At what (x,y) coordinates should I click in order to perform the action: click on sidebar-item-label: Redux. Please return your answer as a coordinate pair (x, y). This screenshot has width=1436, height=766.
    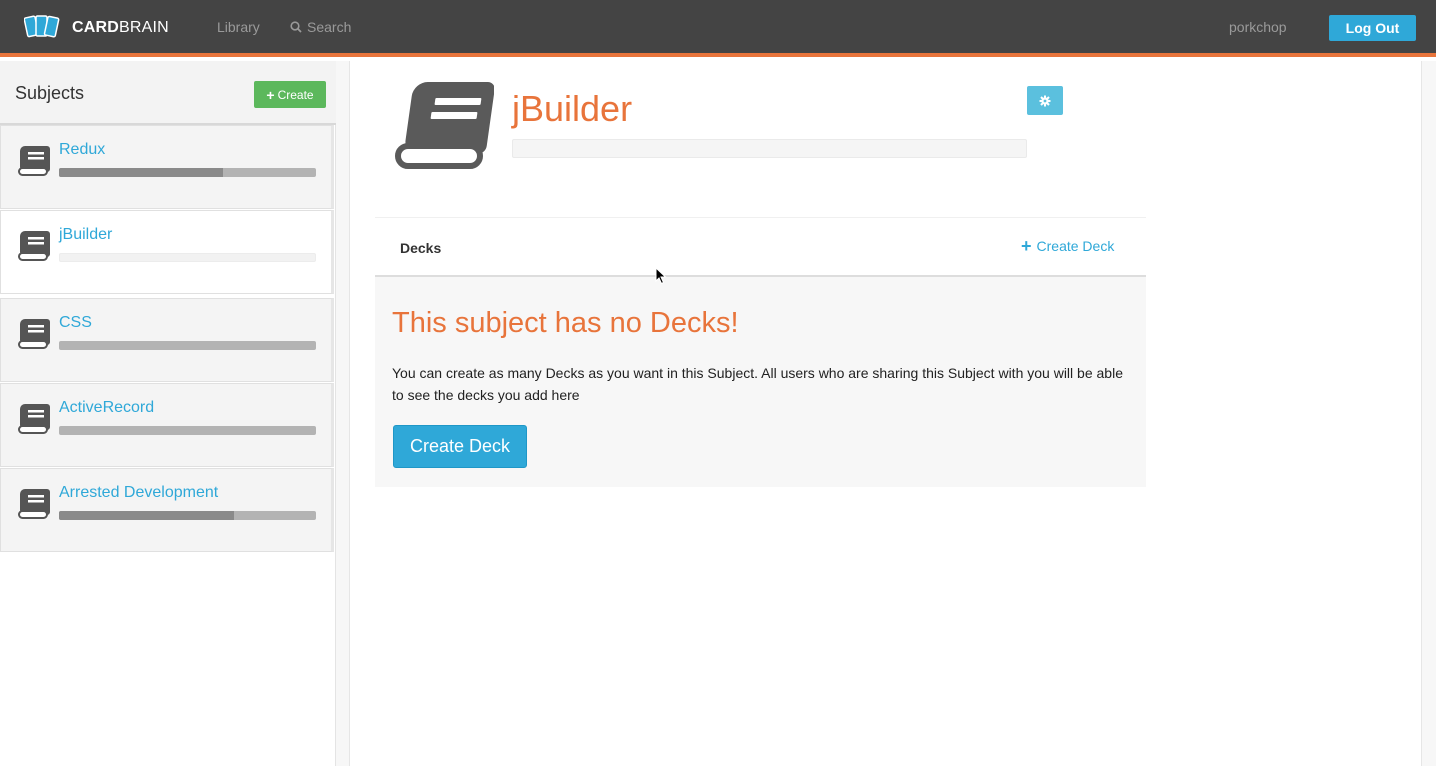
    Looking at the image, I should click on (82, 150).